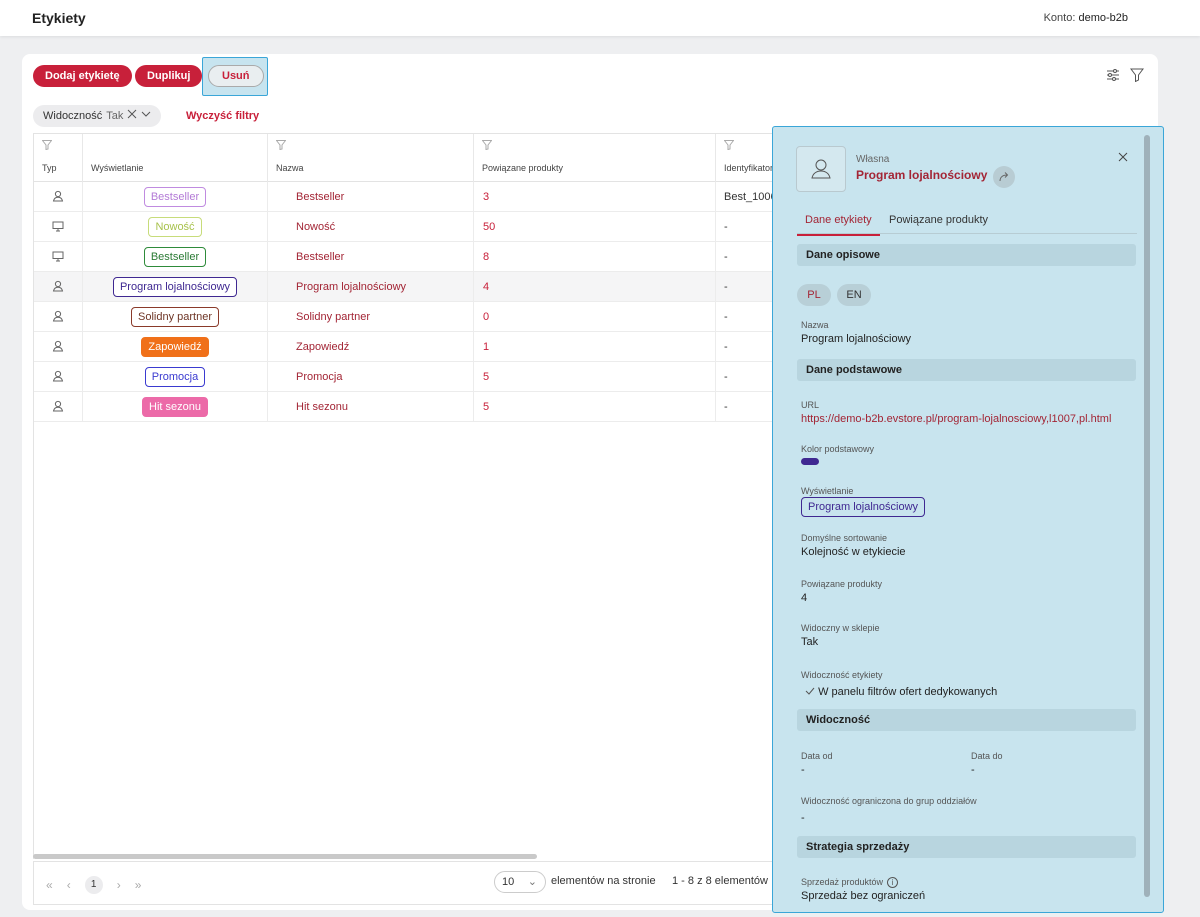 This screenshot has width=1200, height=917. Describe the element at coordinates (600, 18) in the screenshot. I see `top-bar: Etykiety Konto: demo-b2b` at that location.